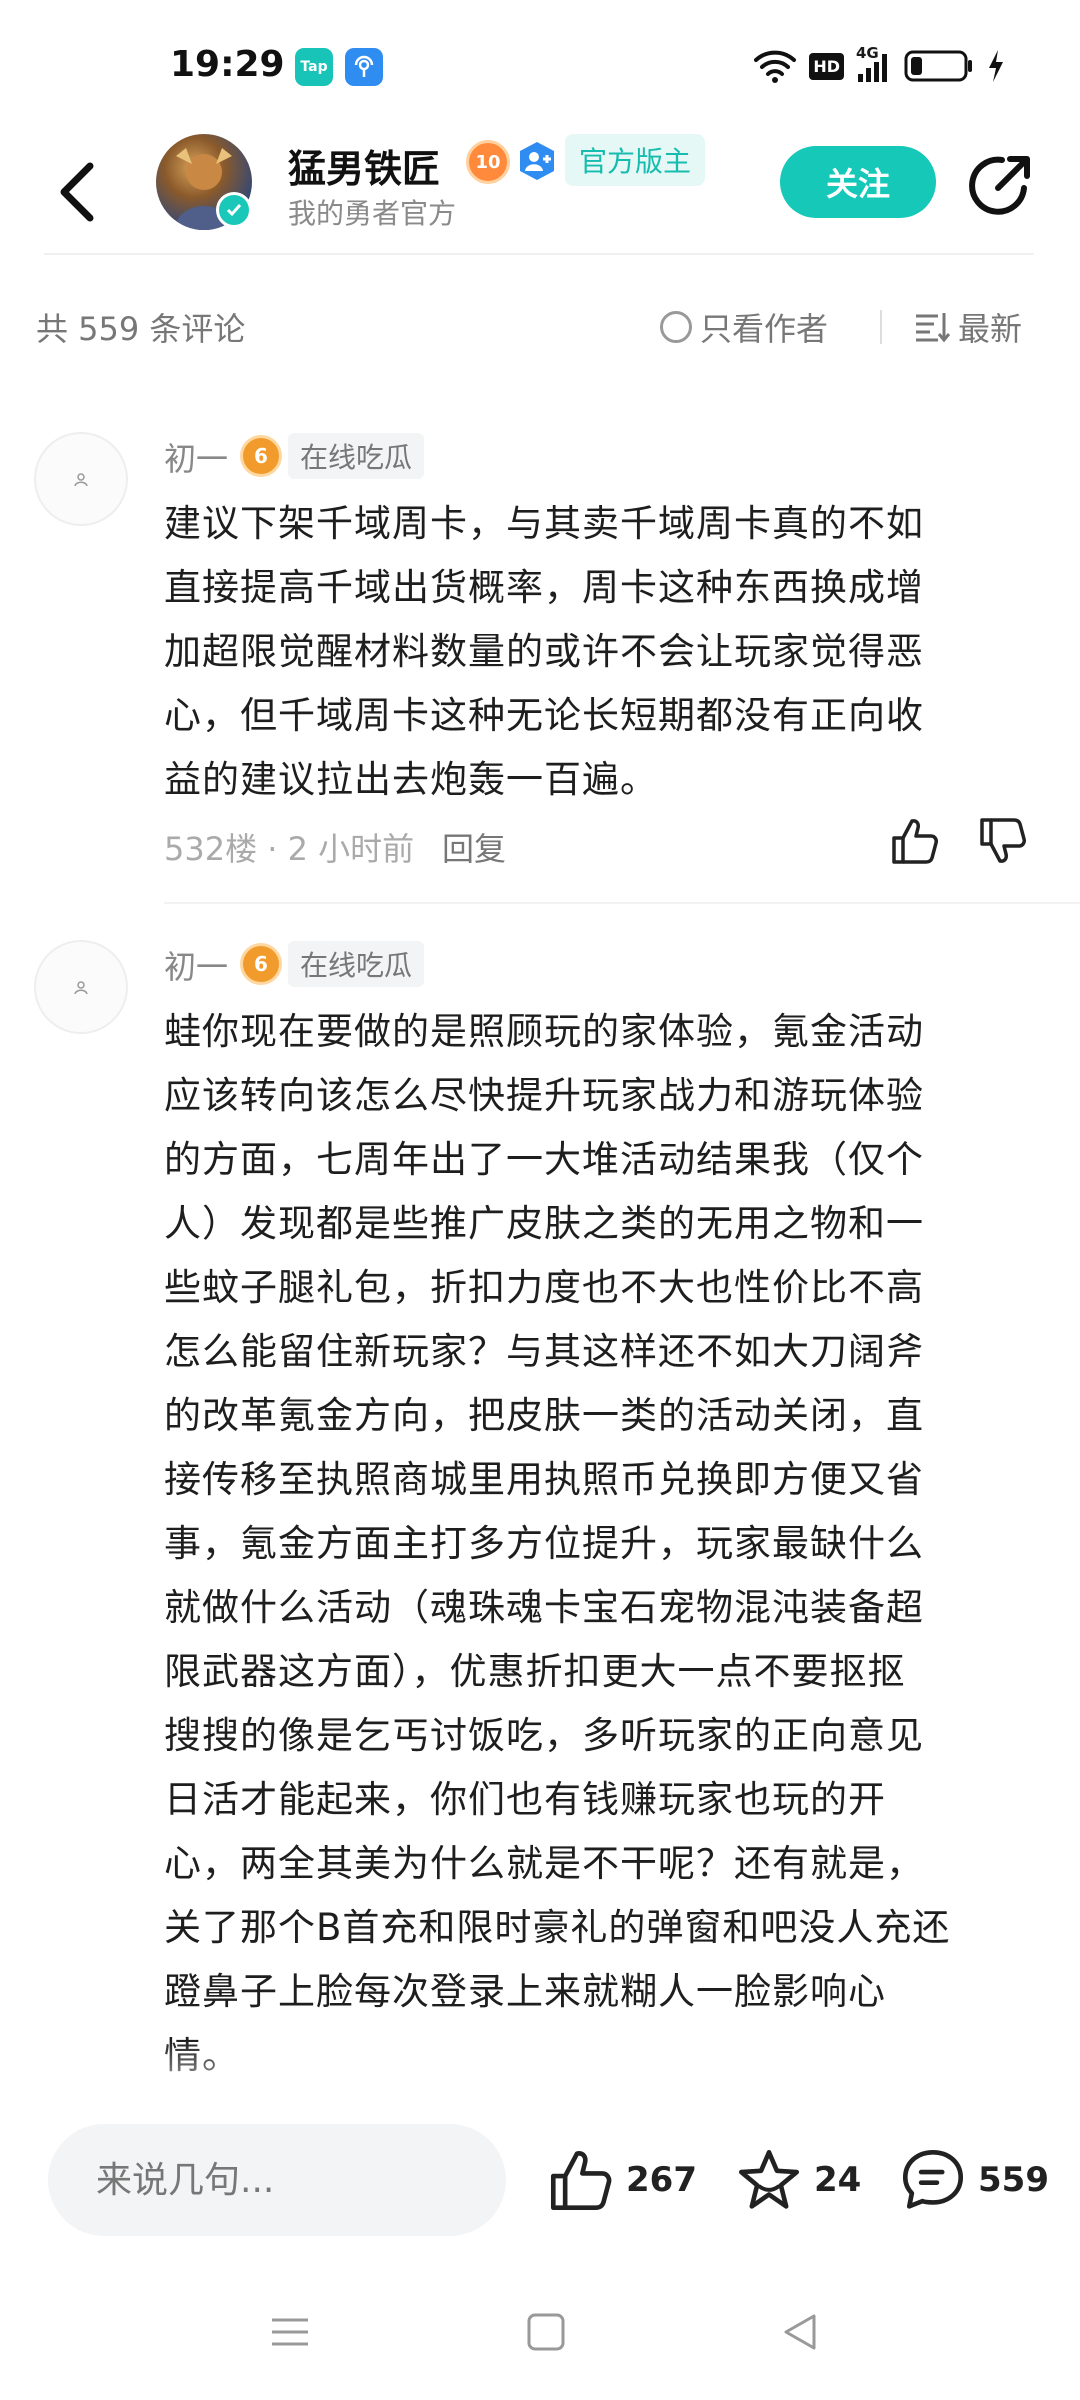 The image size is (1080, 2400). Describe the element at coordinates (474, 847) in the screenshot. I see `reply-button: 回复` at that location.